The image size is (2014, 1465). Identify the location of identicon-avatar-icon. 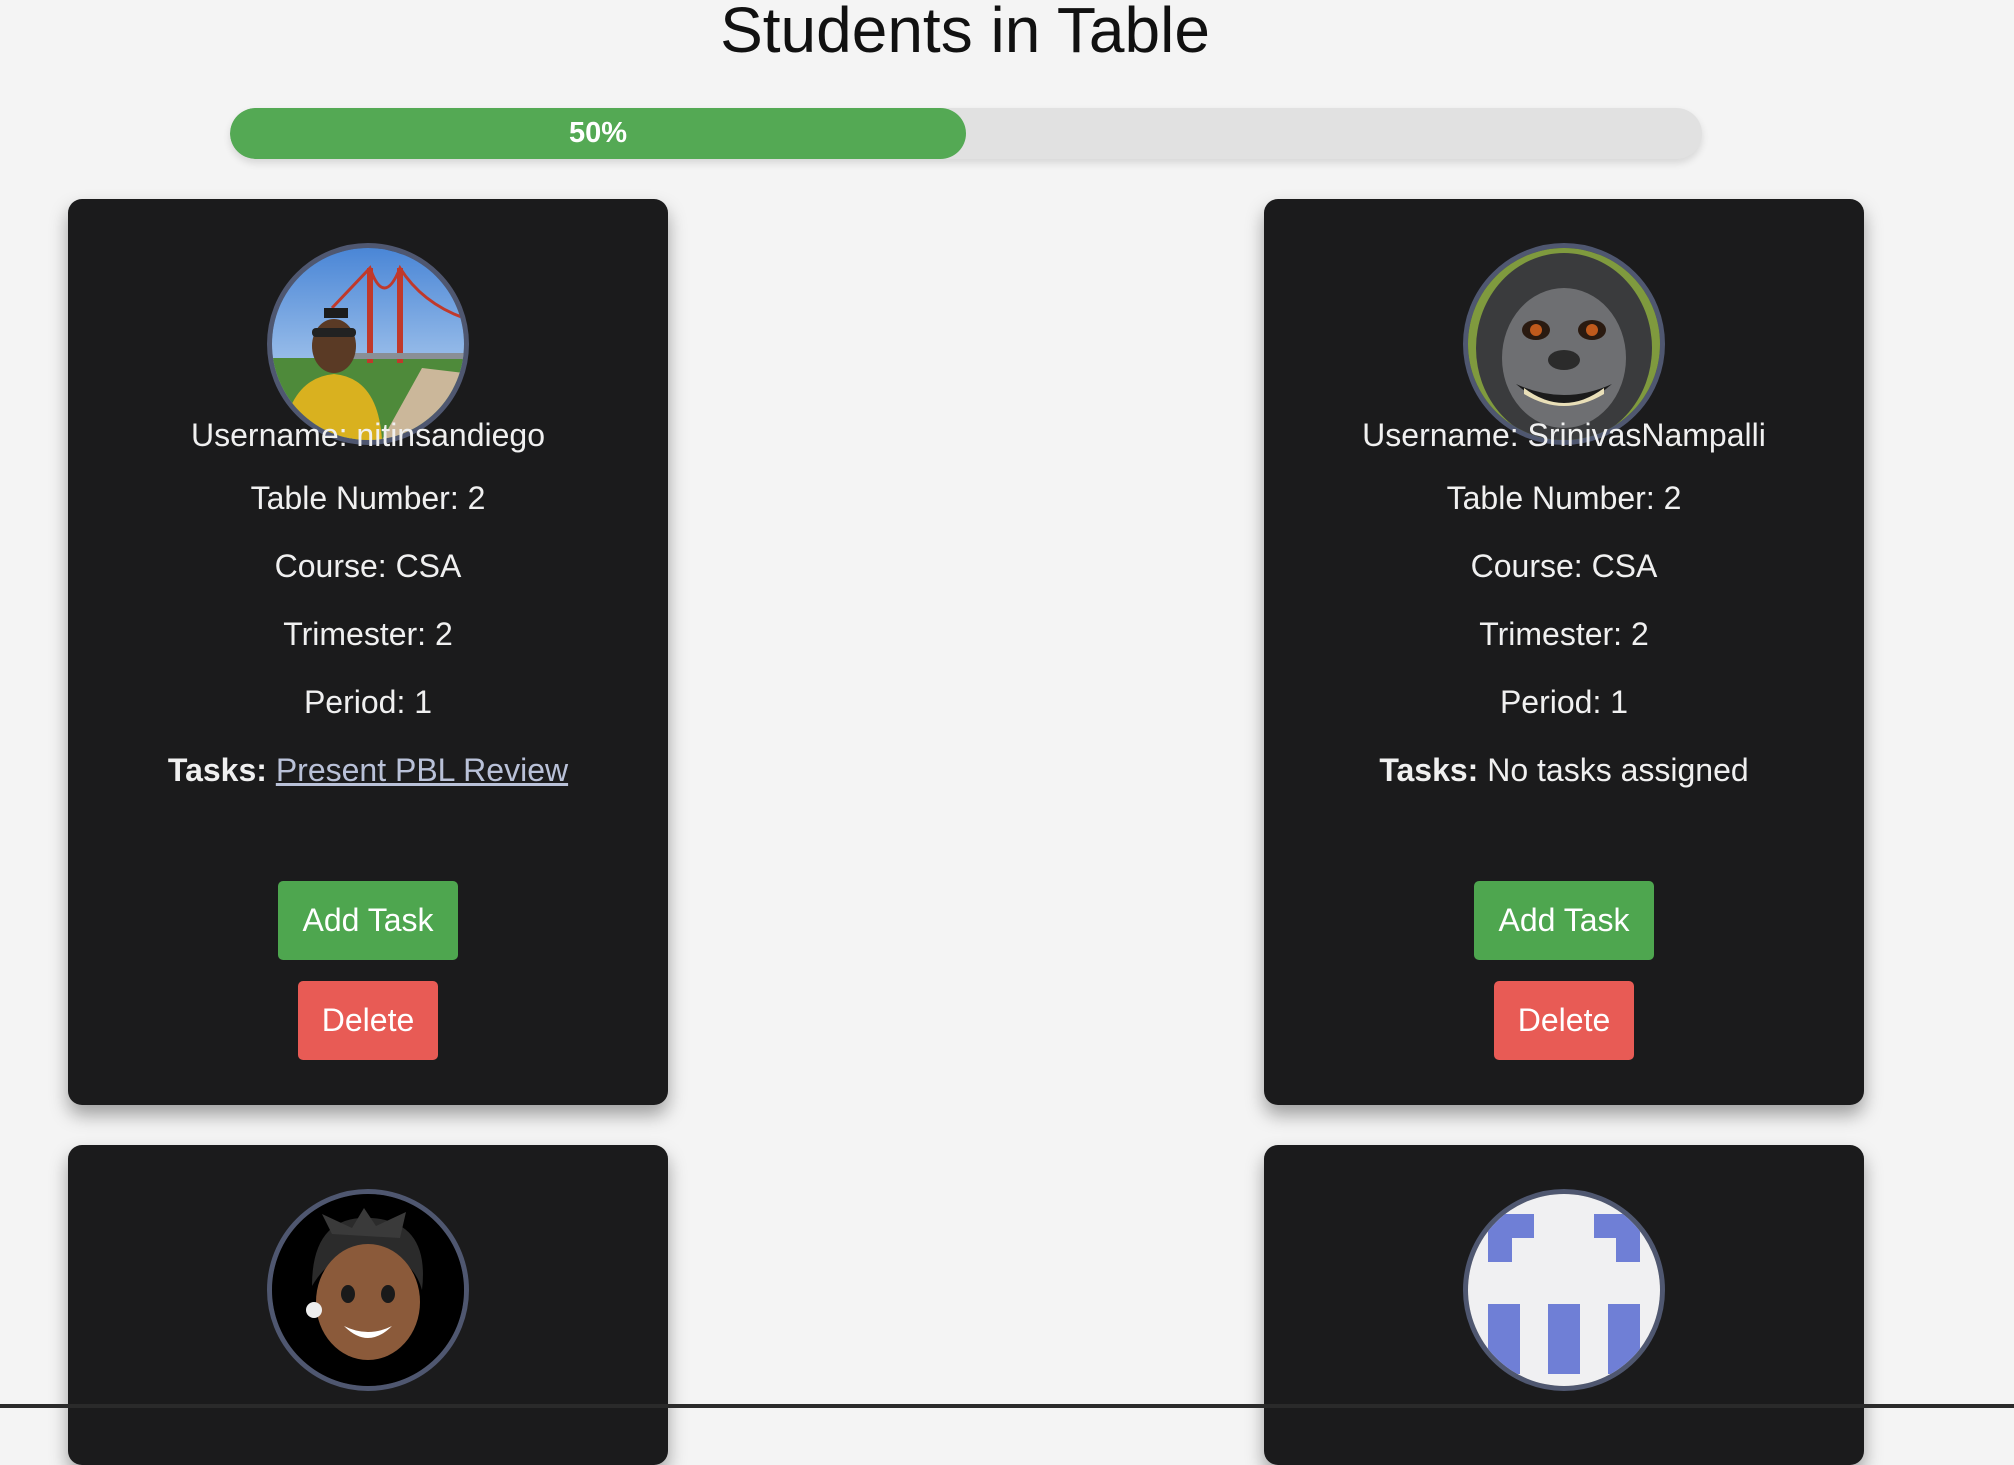
(1564, 1290).